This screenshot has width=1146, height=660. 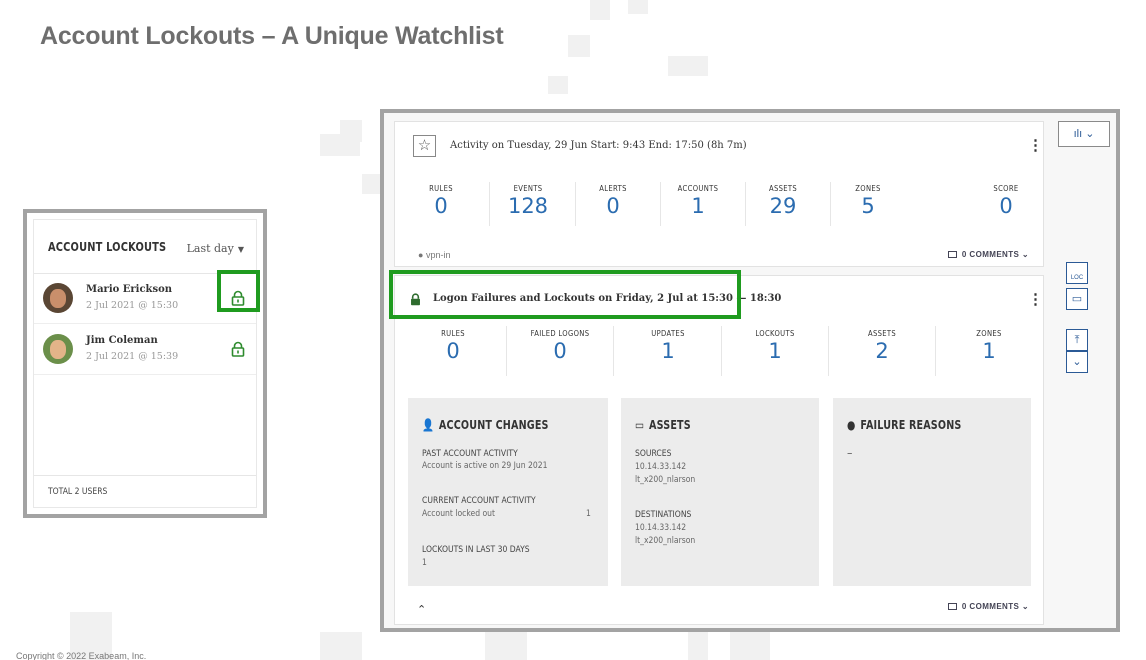 What do you see at coordinates (660, 528) in the screenshot?
I see `destinations-ip: 10.14.33.142` at bounding box center [660, 528].